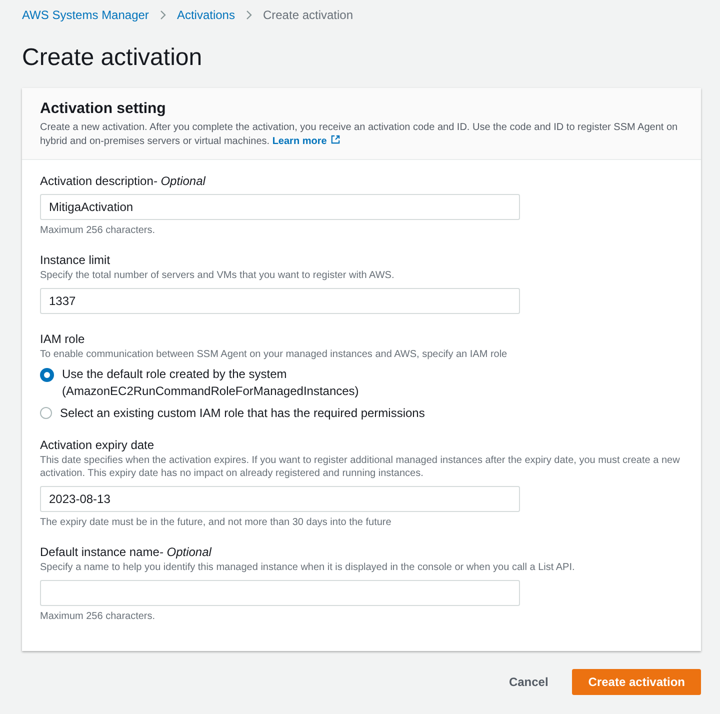 Image resolution: width=720 pixels, height=714 pixels. What do you see at coordinates (242, 413) in the screenshot?
I see `radio-label: Select an existing custom IAM role that has the required permissions` at bounding box center [242, 413].